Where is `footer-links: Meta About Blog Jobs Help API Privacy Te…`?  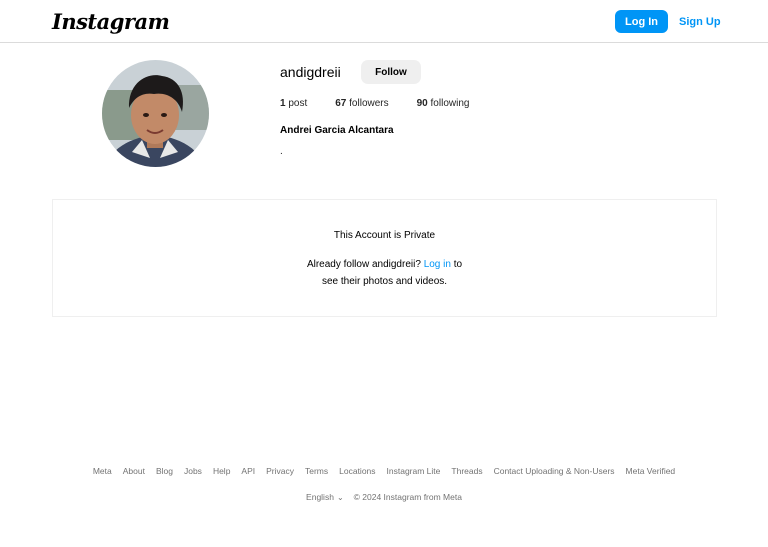
footer-links: Meta About Blog Jobs Help API Privacy Te… is located at coordinates (384, 471).